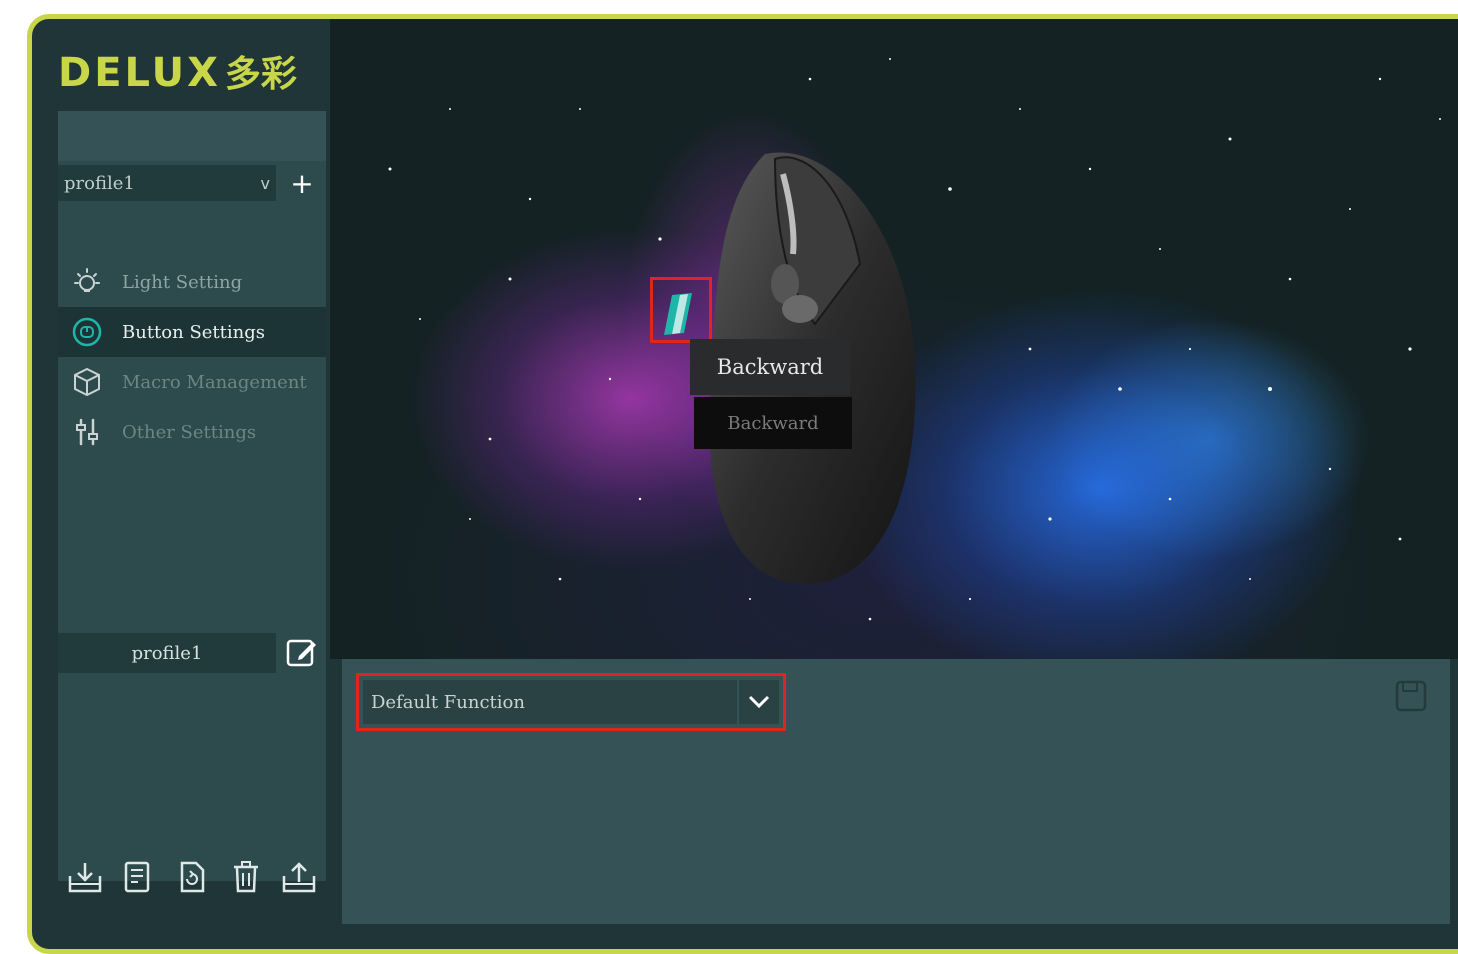 The height and width of the screenshot is (954, 1458). I want to click on selected-button-highlight, so click(681, 310).